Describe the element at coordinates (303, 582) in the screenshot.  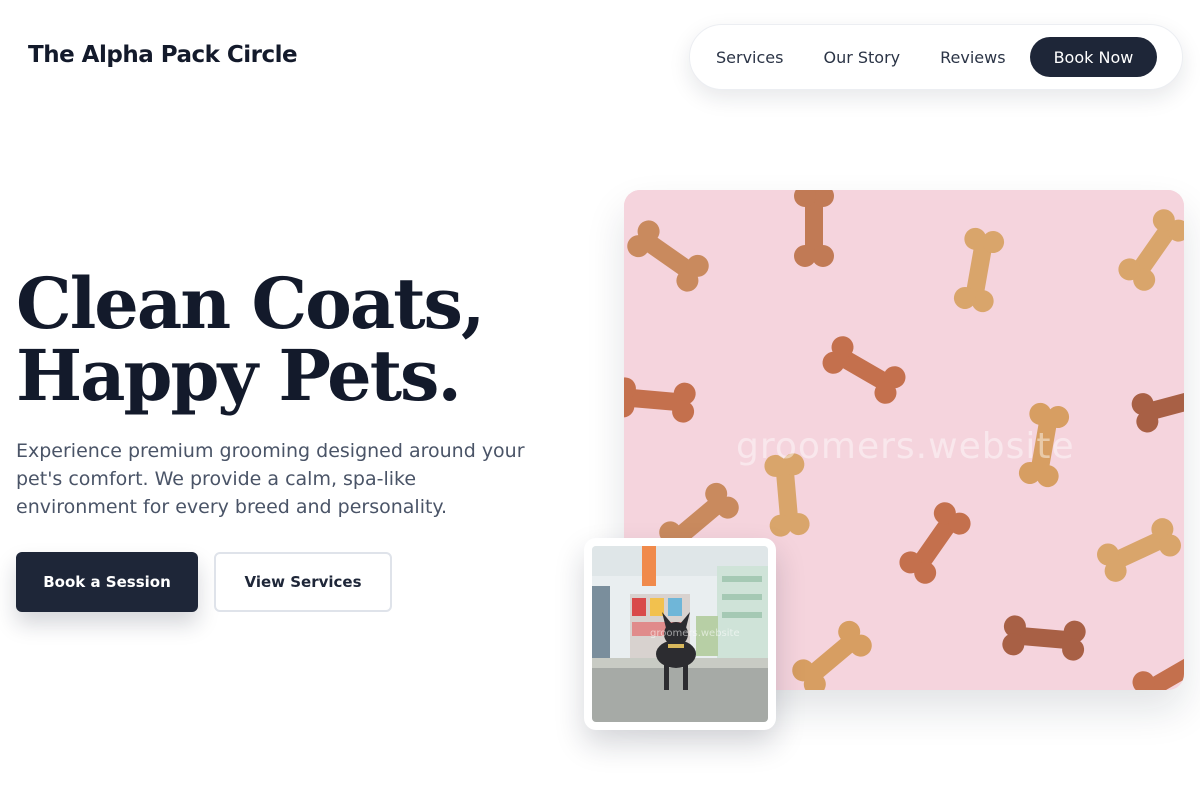
I see `view-services-button: View Services` at that location.